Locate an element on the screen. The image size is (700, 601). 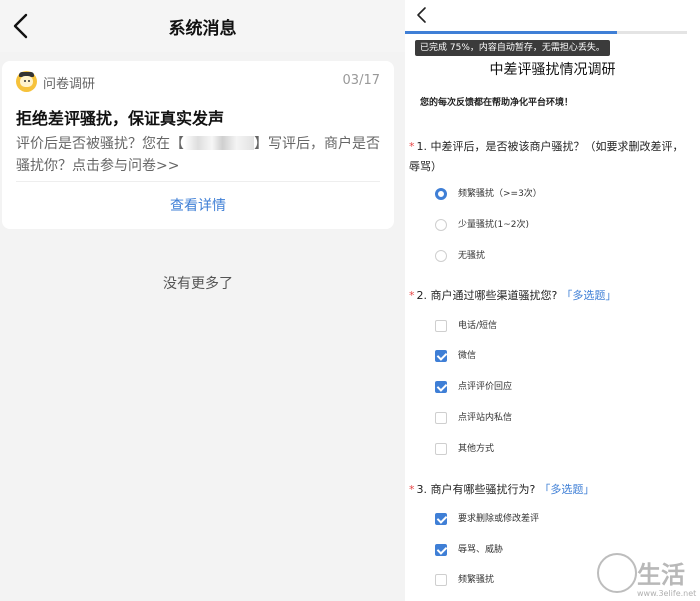
question-2: * 2. 商户通过哪些渠道骚扰您? 「多选题」 is located at coordinates (512, 296).